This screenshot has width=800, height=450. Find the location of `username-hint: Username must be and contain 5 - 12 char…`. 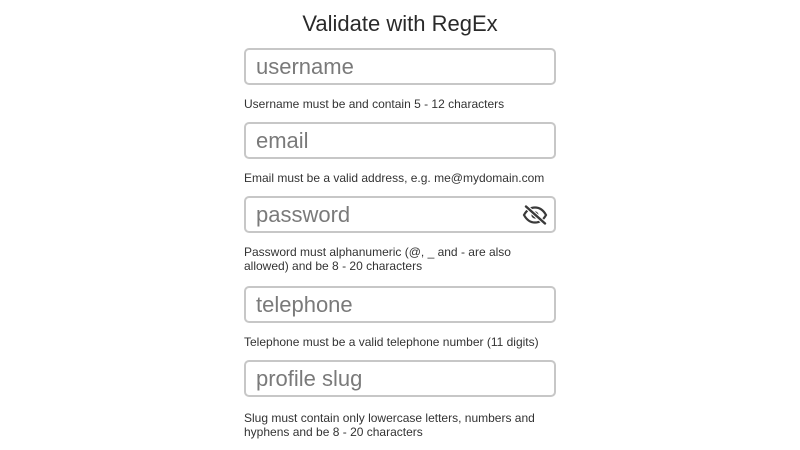

username-hint: Username must be and contain 5 - 12 char… is located at coordinates (374, 104).